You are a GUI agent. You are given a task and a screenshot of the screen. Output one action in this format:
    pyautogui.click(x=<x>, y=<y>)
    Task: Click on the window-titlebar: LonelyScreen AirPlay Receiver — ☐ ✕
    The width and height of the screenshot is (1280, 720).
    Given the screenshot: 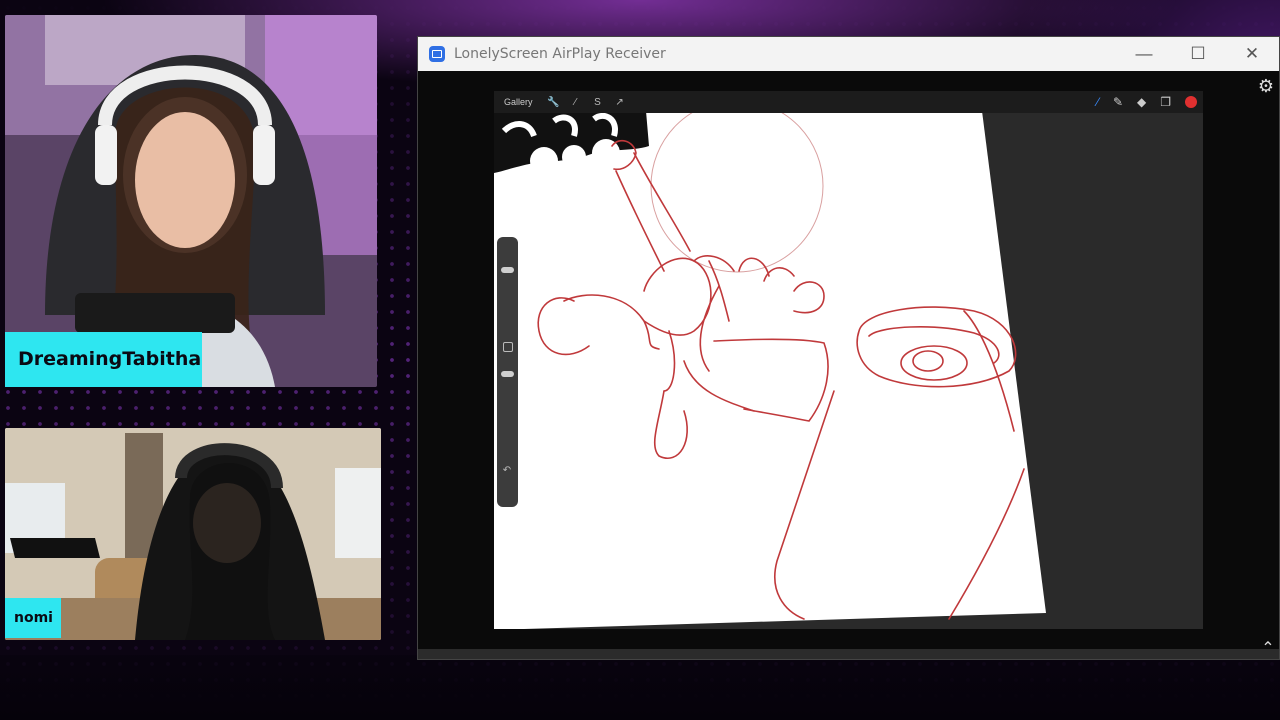 What is the action you would take?
    pyautogui.click(x=848, y=54)
    